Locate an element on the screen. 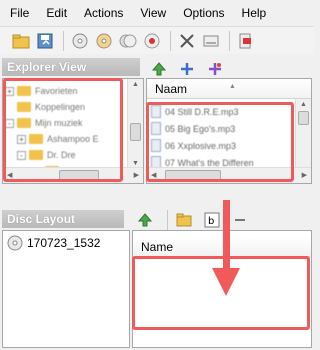  remove-icon is located at coordinates (240, 220).